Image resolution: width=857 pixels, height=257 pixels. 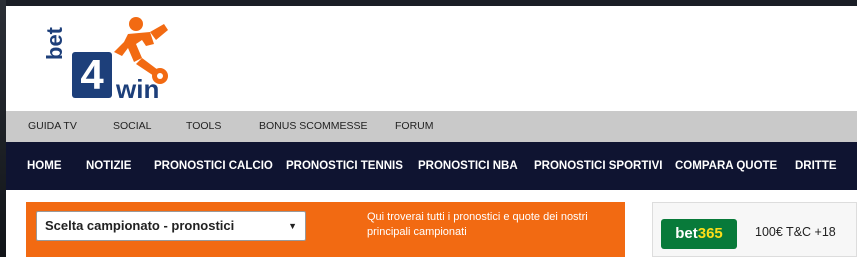 What do you see at coordinates (726, 166) in the screenshot?
I see `nav-item-compara-quote: COMPARA QUOTE` at bounding box center [726, 166].